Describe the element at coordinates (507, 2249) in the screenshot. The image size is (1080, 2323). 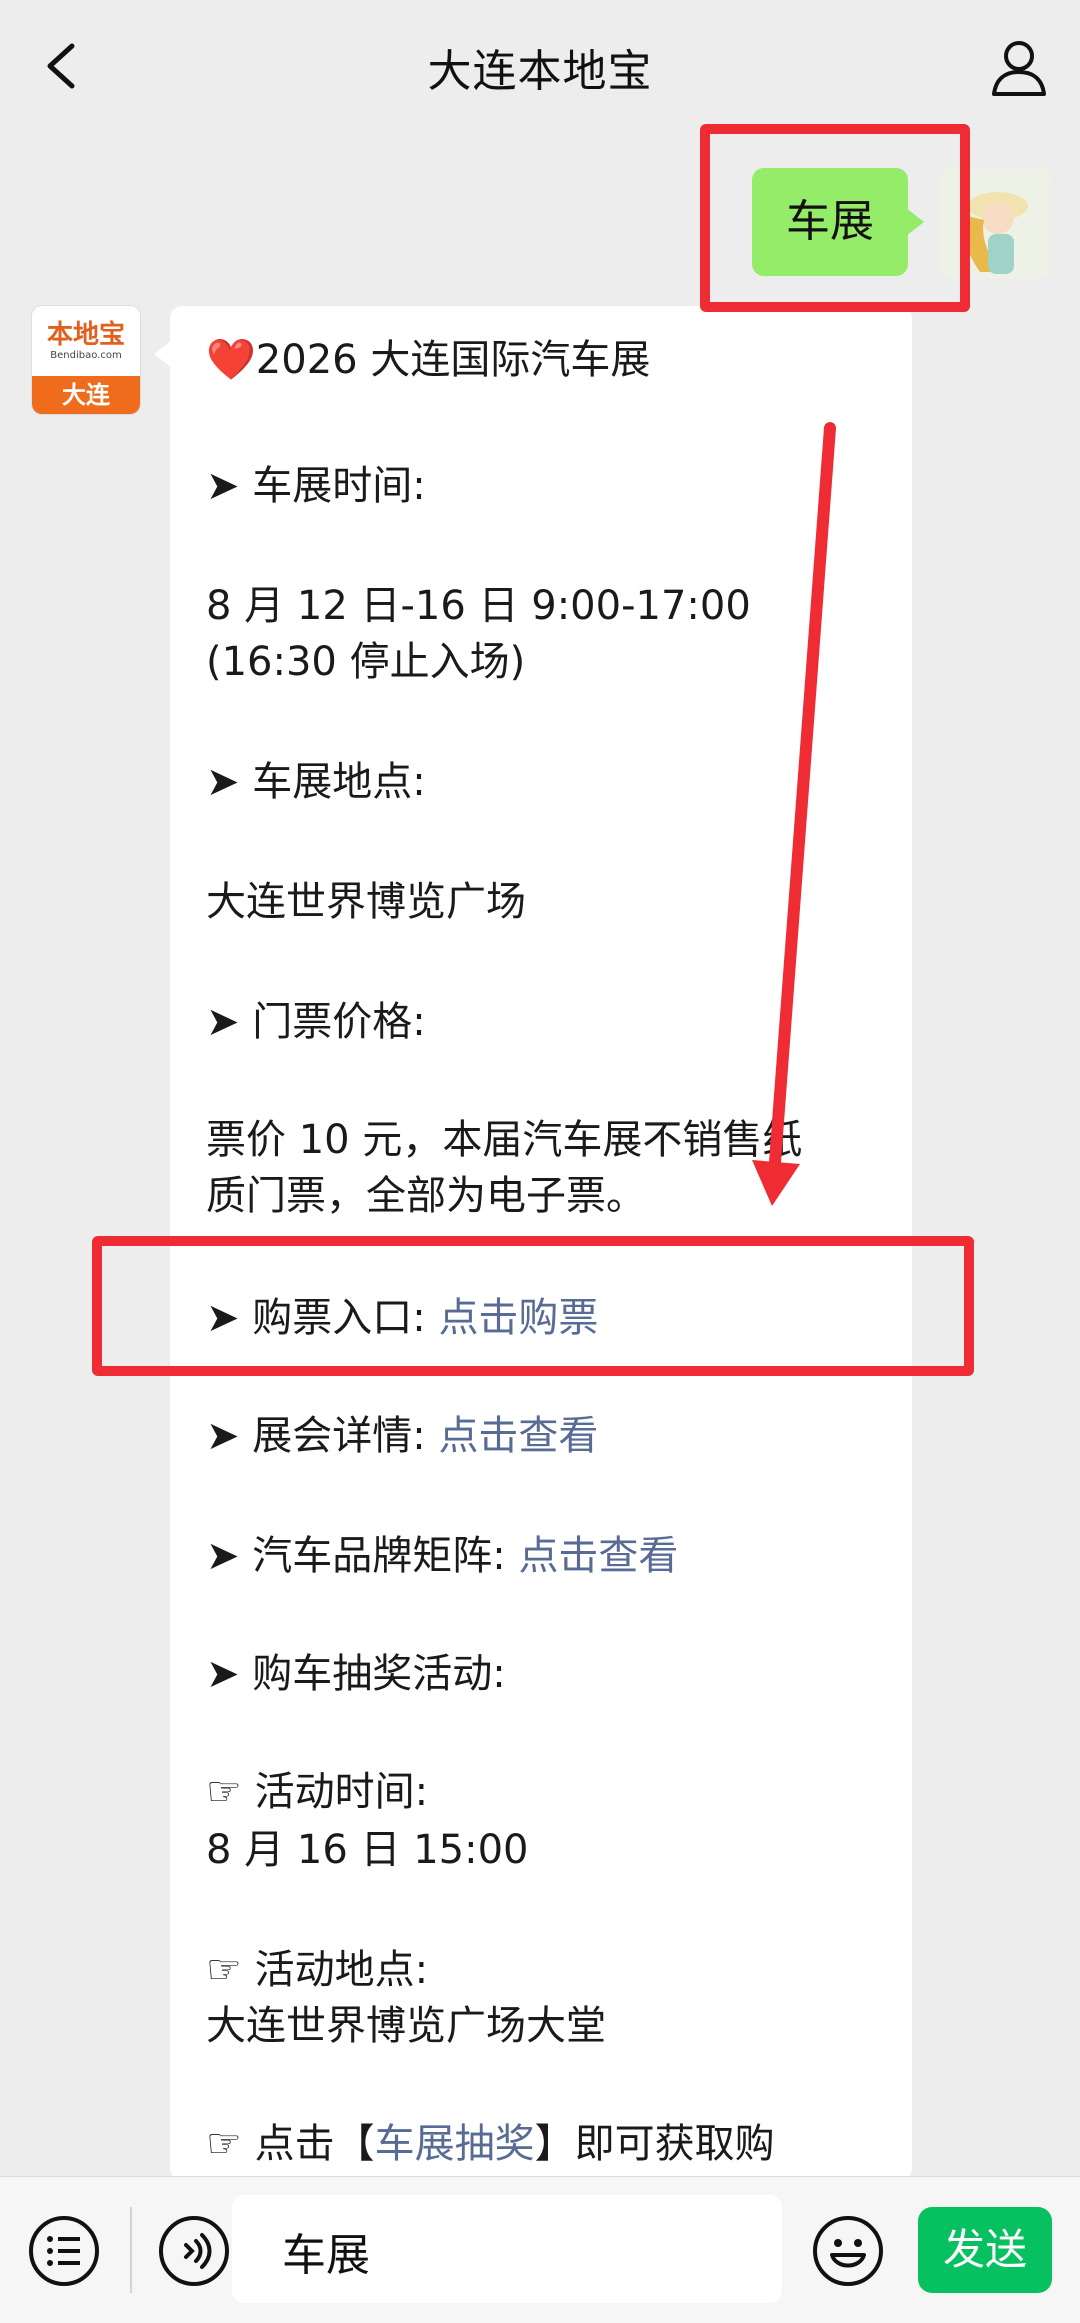
I see `message-input: 车展` at that location.